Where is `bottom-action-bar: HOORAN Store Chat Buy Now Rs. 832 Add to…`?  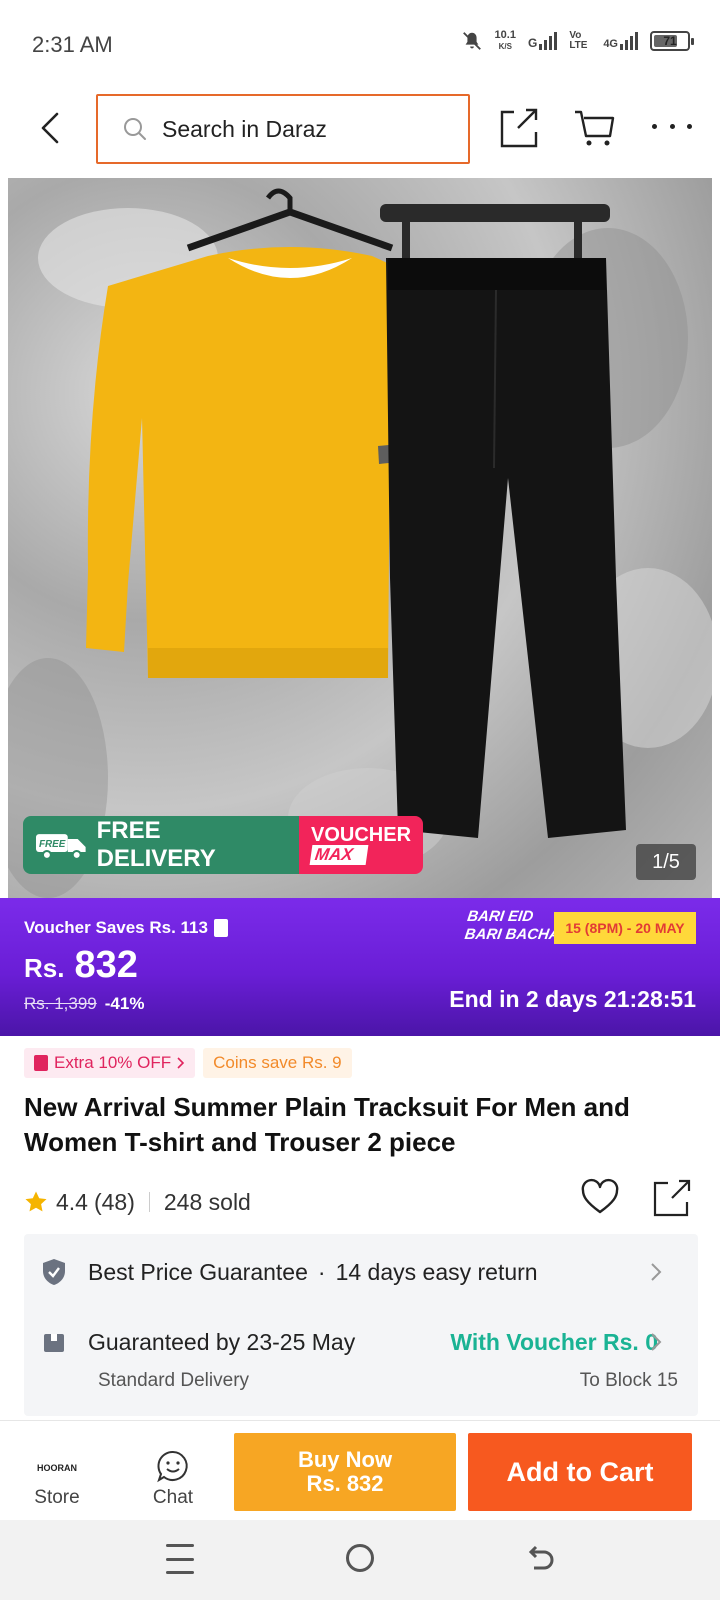 bottom-action-bar: HOORAN Store Chat Buy Now Rs. 832 Add to… is located at coordinates (360, 1470).